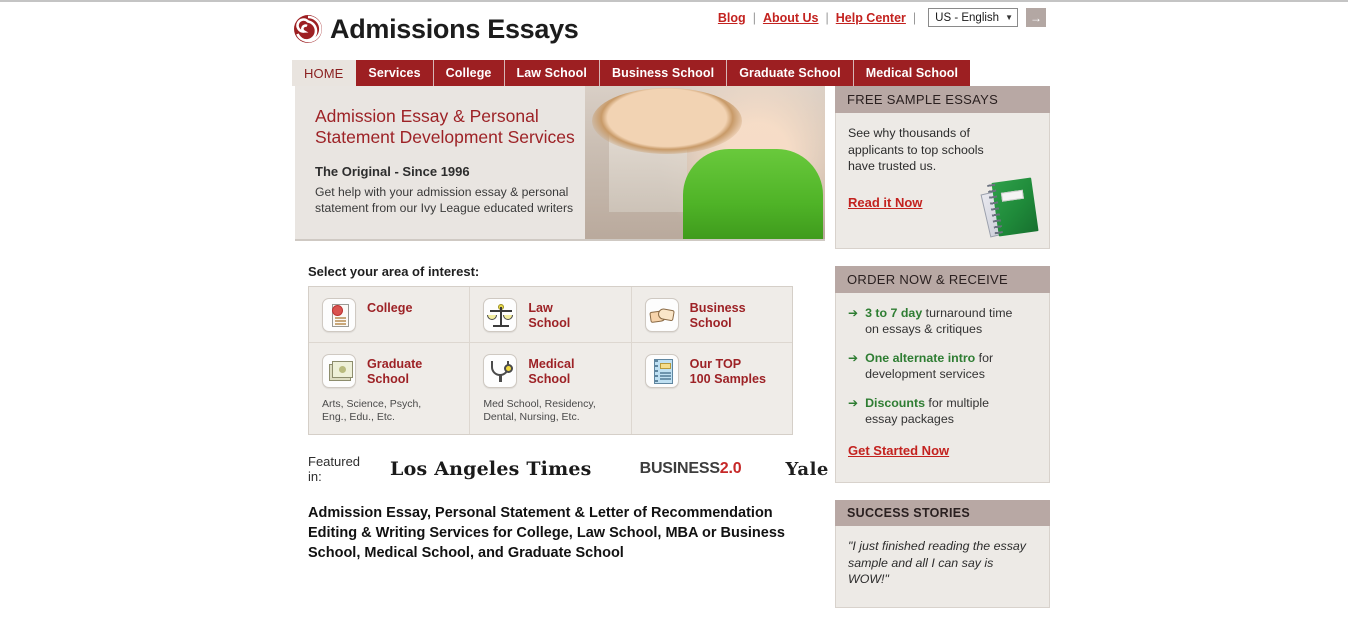 The width and height of the screenshot is (1348, 625). What do you see at coordinates (712, 388) in the screenshot?
I see `interest-item-top-100-samples: Our TOP 100 Samples` at bounding box center [712, 388].